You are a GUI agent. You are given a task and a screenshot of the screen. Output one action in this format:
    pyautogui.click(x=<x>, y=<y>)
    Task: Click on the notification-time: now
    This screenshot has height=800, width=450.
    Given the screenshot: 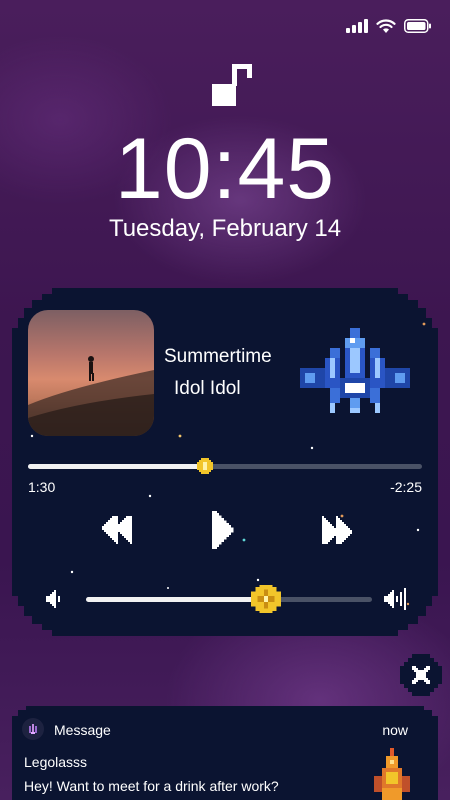 What is the action you would take?
    pyautogui.click(x=395, y=730)
    